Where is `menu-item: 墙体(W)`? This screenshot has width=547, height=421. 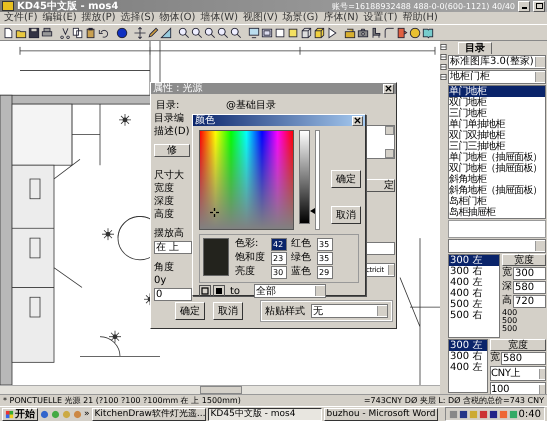
menu-item: 墙体(W) is located at coordinates (222, 18).